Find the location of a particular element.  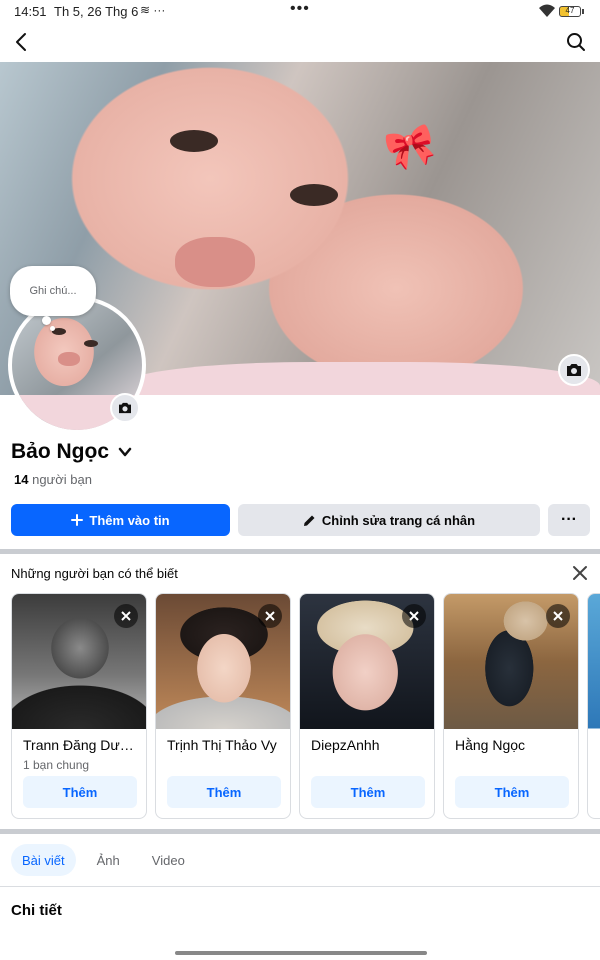

add-to-story-button: Thêm vào tin is located at coordinates (120, 520).